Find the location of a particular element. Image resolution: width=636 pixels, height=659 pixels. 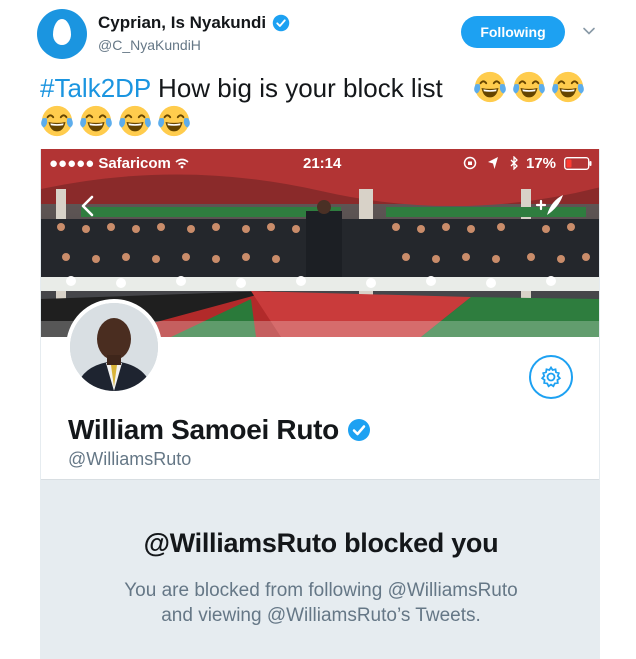

rotation-lock-icon is located at coordinates (470, 163).